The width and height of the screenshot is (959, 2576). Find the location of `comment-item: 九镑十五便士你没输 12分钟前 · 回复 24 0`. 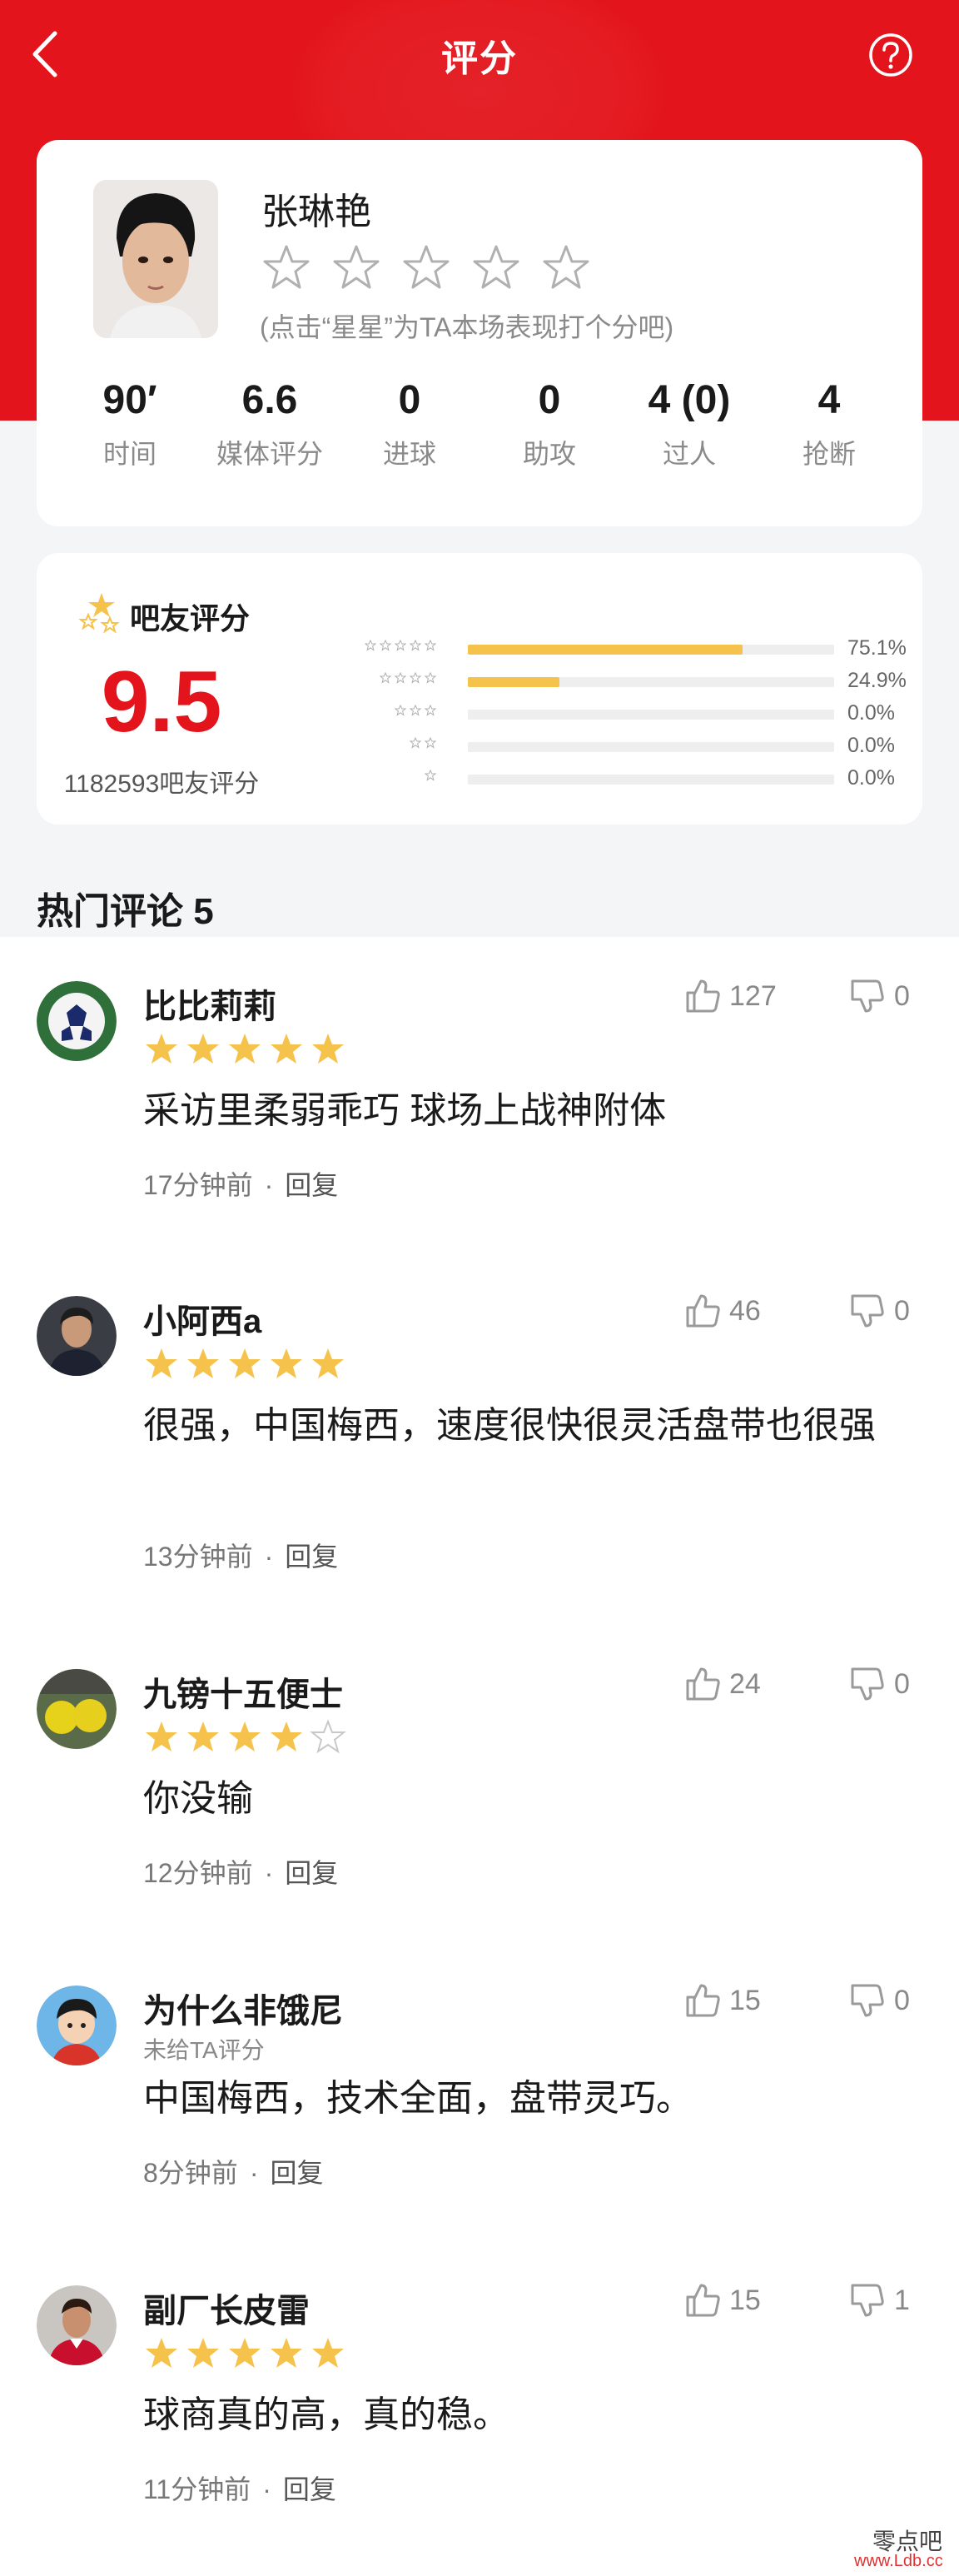

comment-item: 九镑十五便士你没输 12分钟前 · 回复 24 0 is located at coordinates (479, 1788).